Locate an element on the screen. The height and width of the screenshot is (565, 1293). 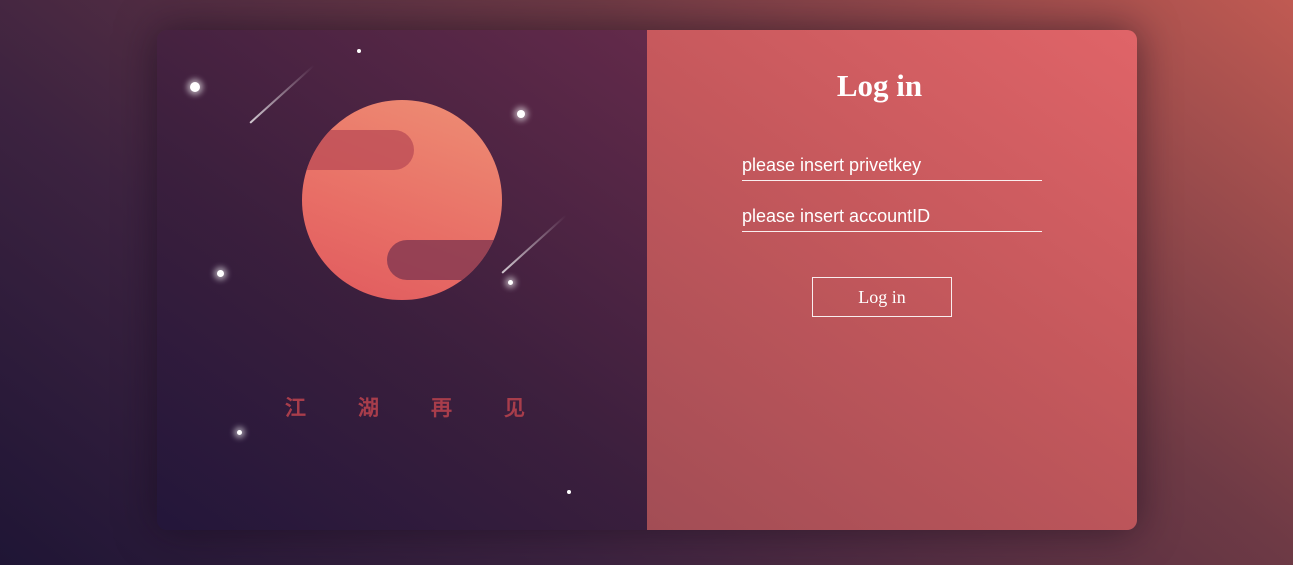
slogan-char: 见 is located at coordinates (514, 407).